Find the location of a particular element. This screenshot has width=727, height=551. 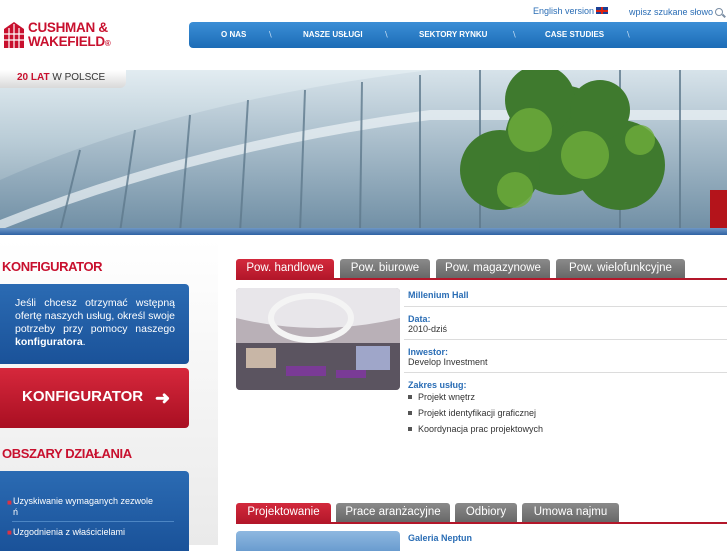

logo: CUSHMAN & WAKEFIELD® is located at coordinates (65, 35).